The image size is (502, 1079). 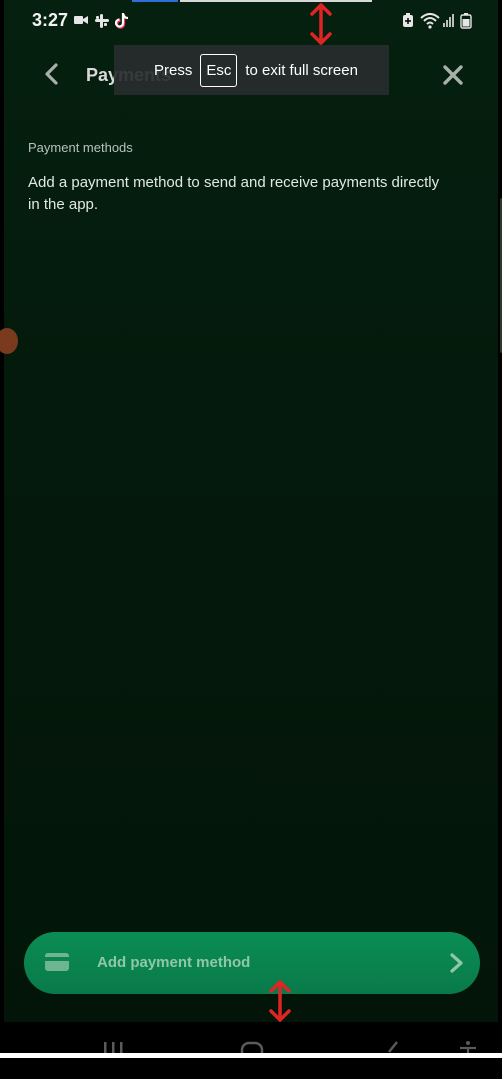 I want to click on battery-saver-icon, so click(x=408, y=20).